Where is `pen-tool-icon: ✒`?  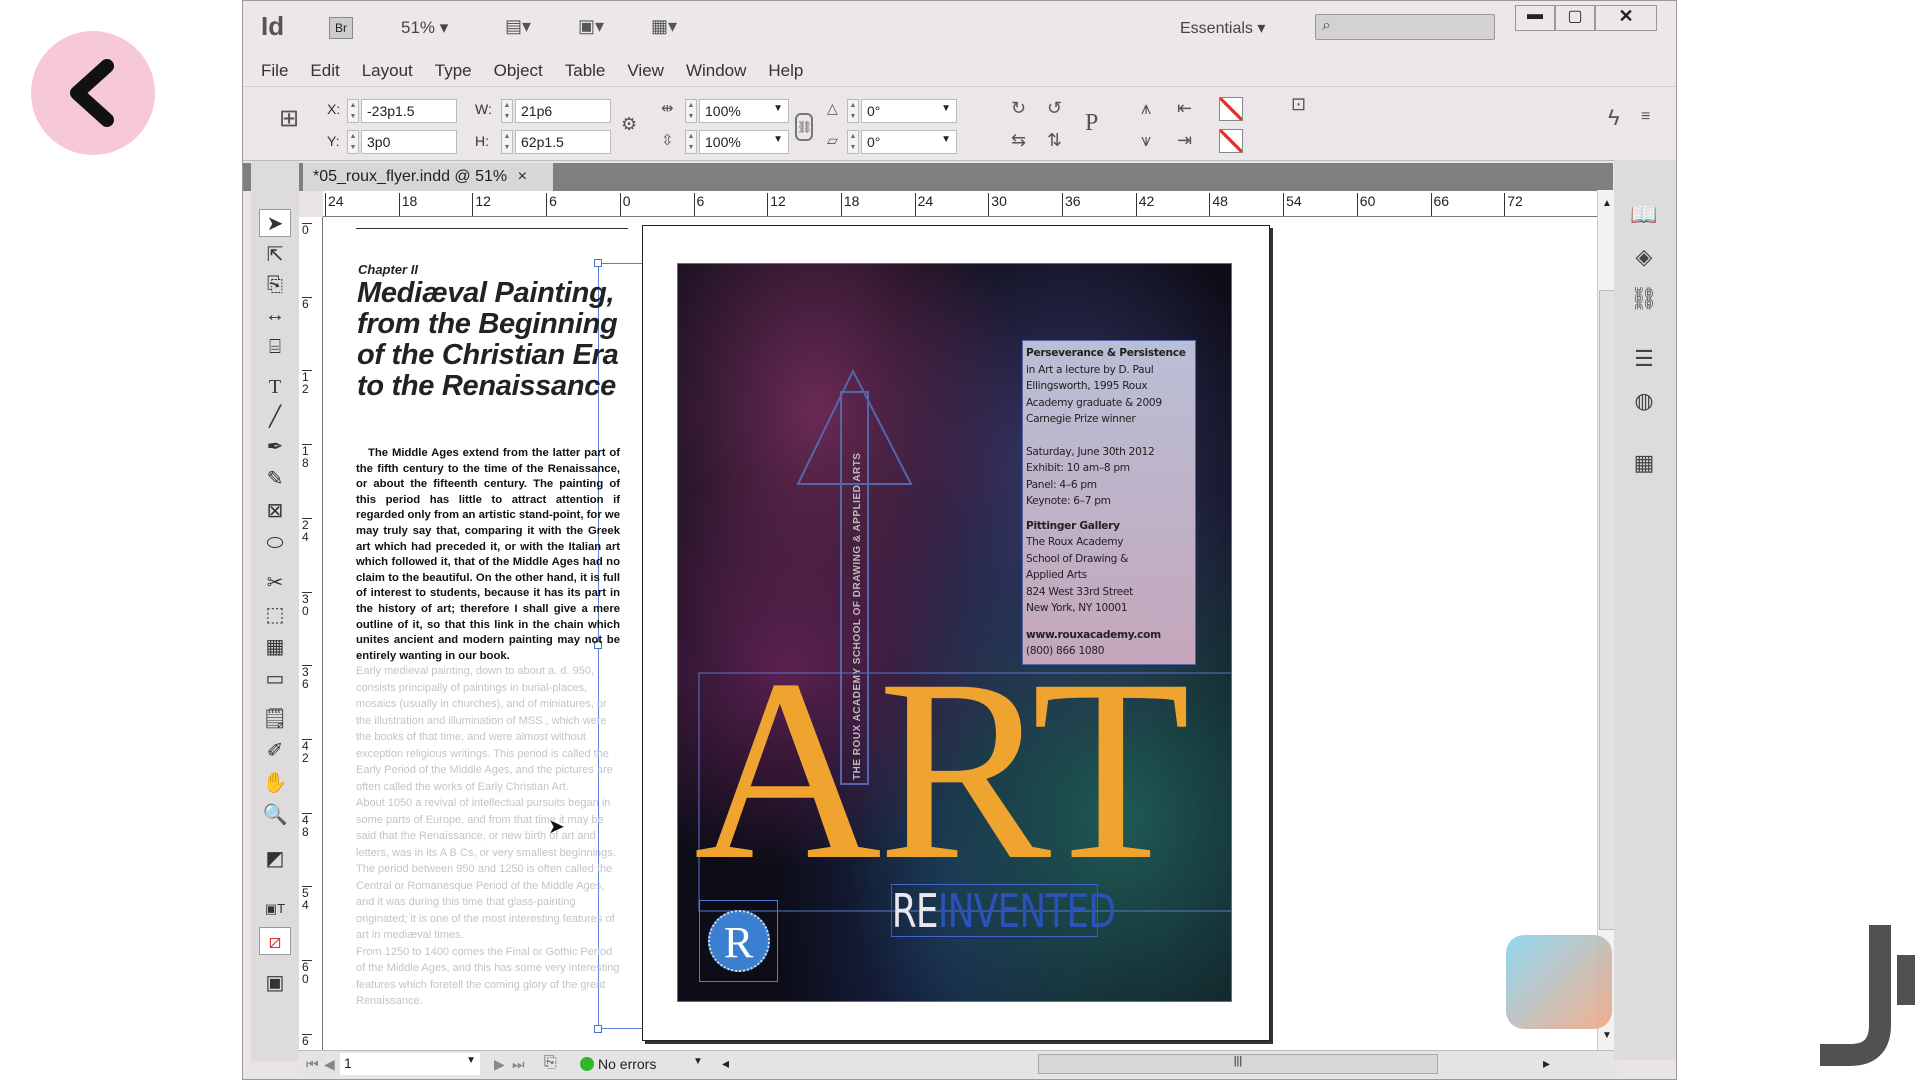
pen-tool-icon: ✒ is located at coordinates (275, 447).